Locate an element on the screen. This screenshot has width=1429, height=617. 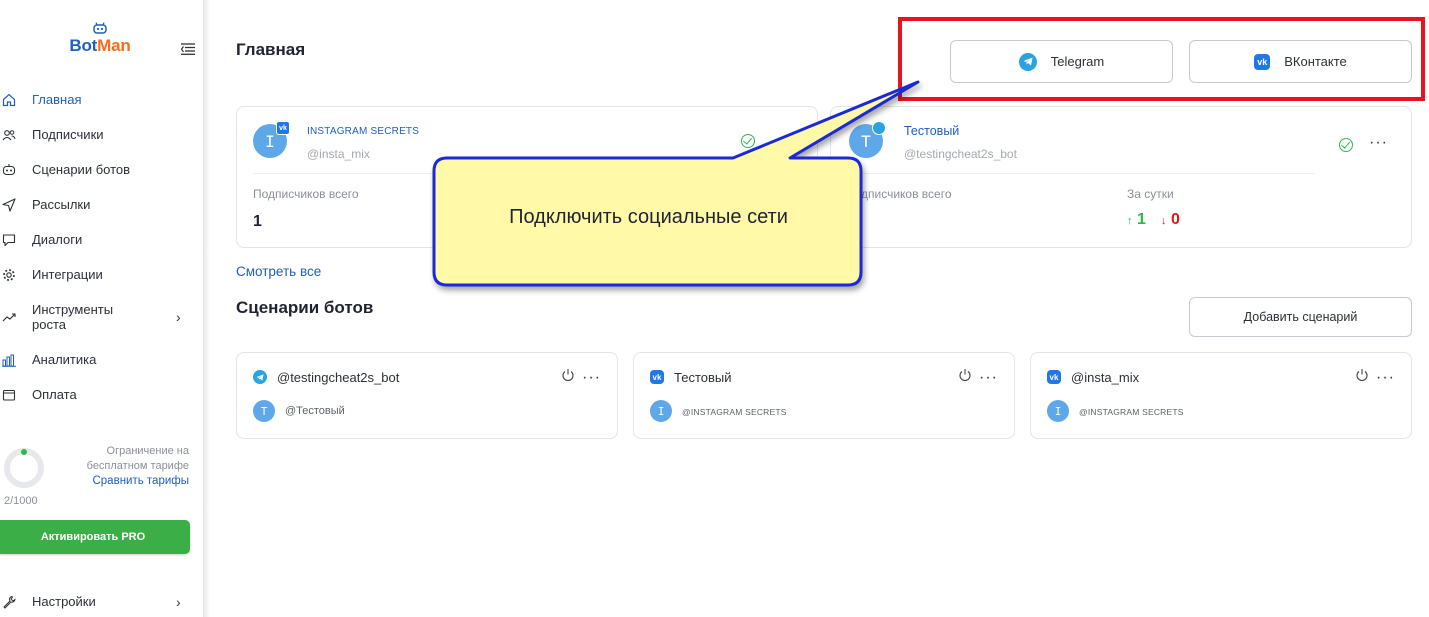
scenarios-section-title: Сценарии ботов is located at coordinates (305, 307).